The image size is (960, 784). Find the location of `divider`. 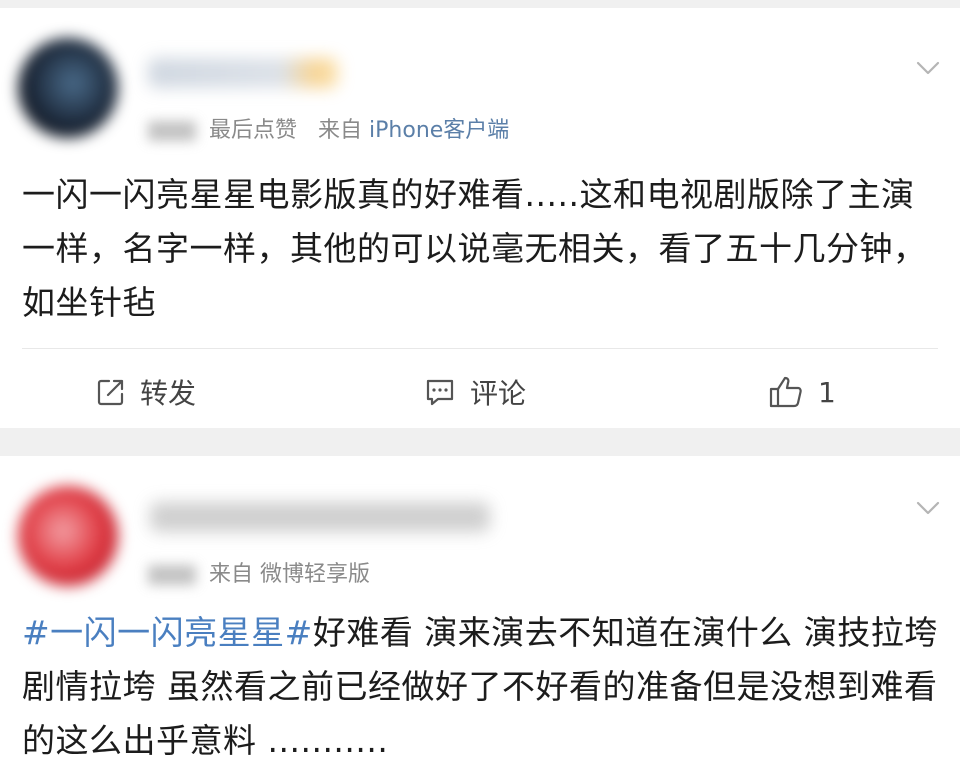

divider is located at coordinates (480, 348).